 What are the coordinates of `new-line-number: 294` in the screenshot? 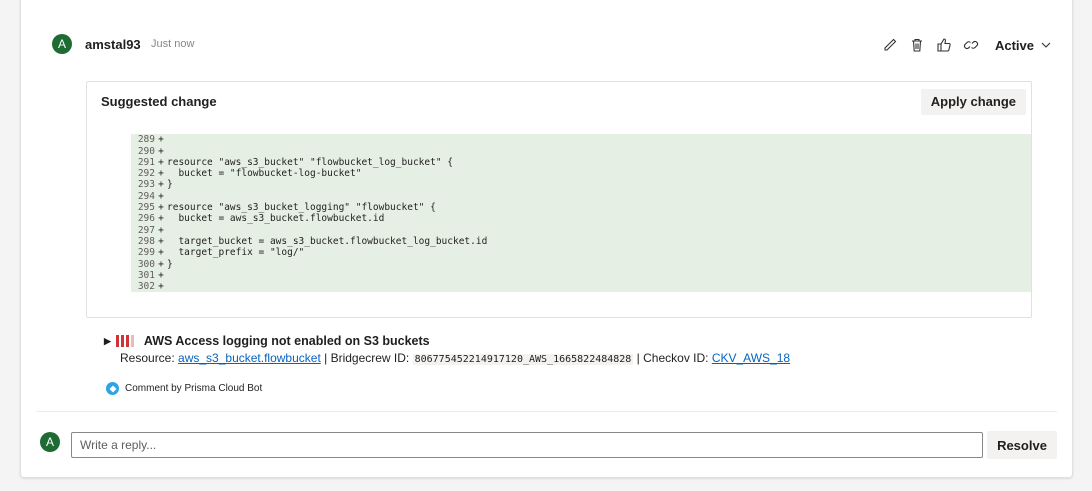 It's located at (146, 196).